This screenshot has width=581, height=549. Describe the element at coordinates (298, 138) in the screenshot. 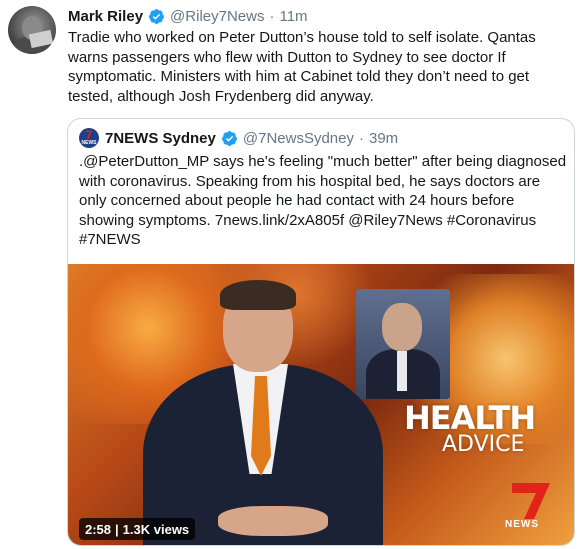

I see `quoted-author-handle: @7NewsSydney` at that location.